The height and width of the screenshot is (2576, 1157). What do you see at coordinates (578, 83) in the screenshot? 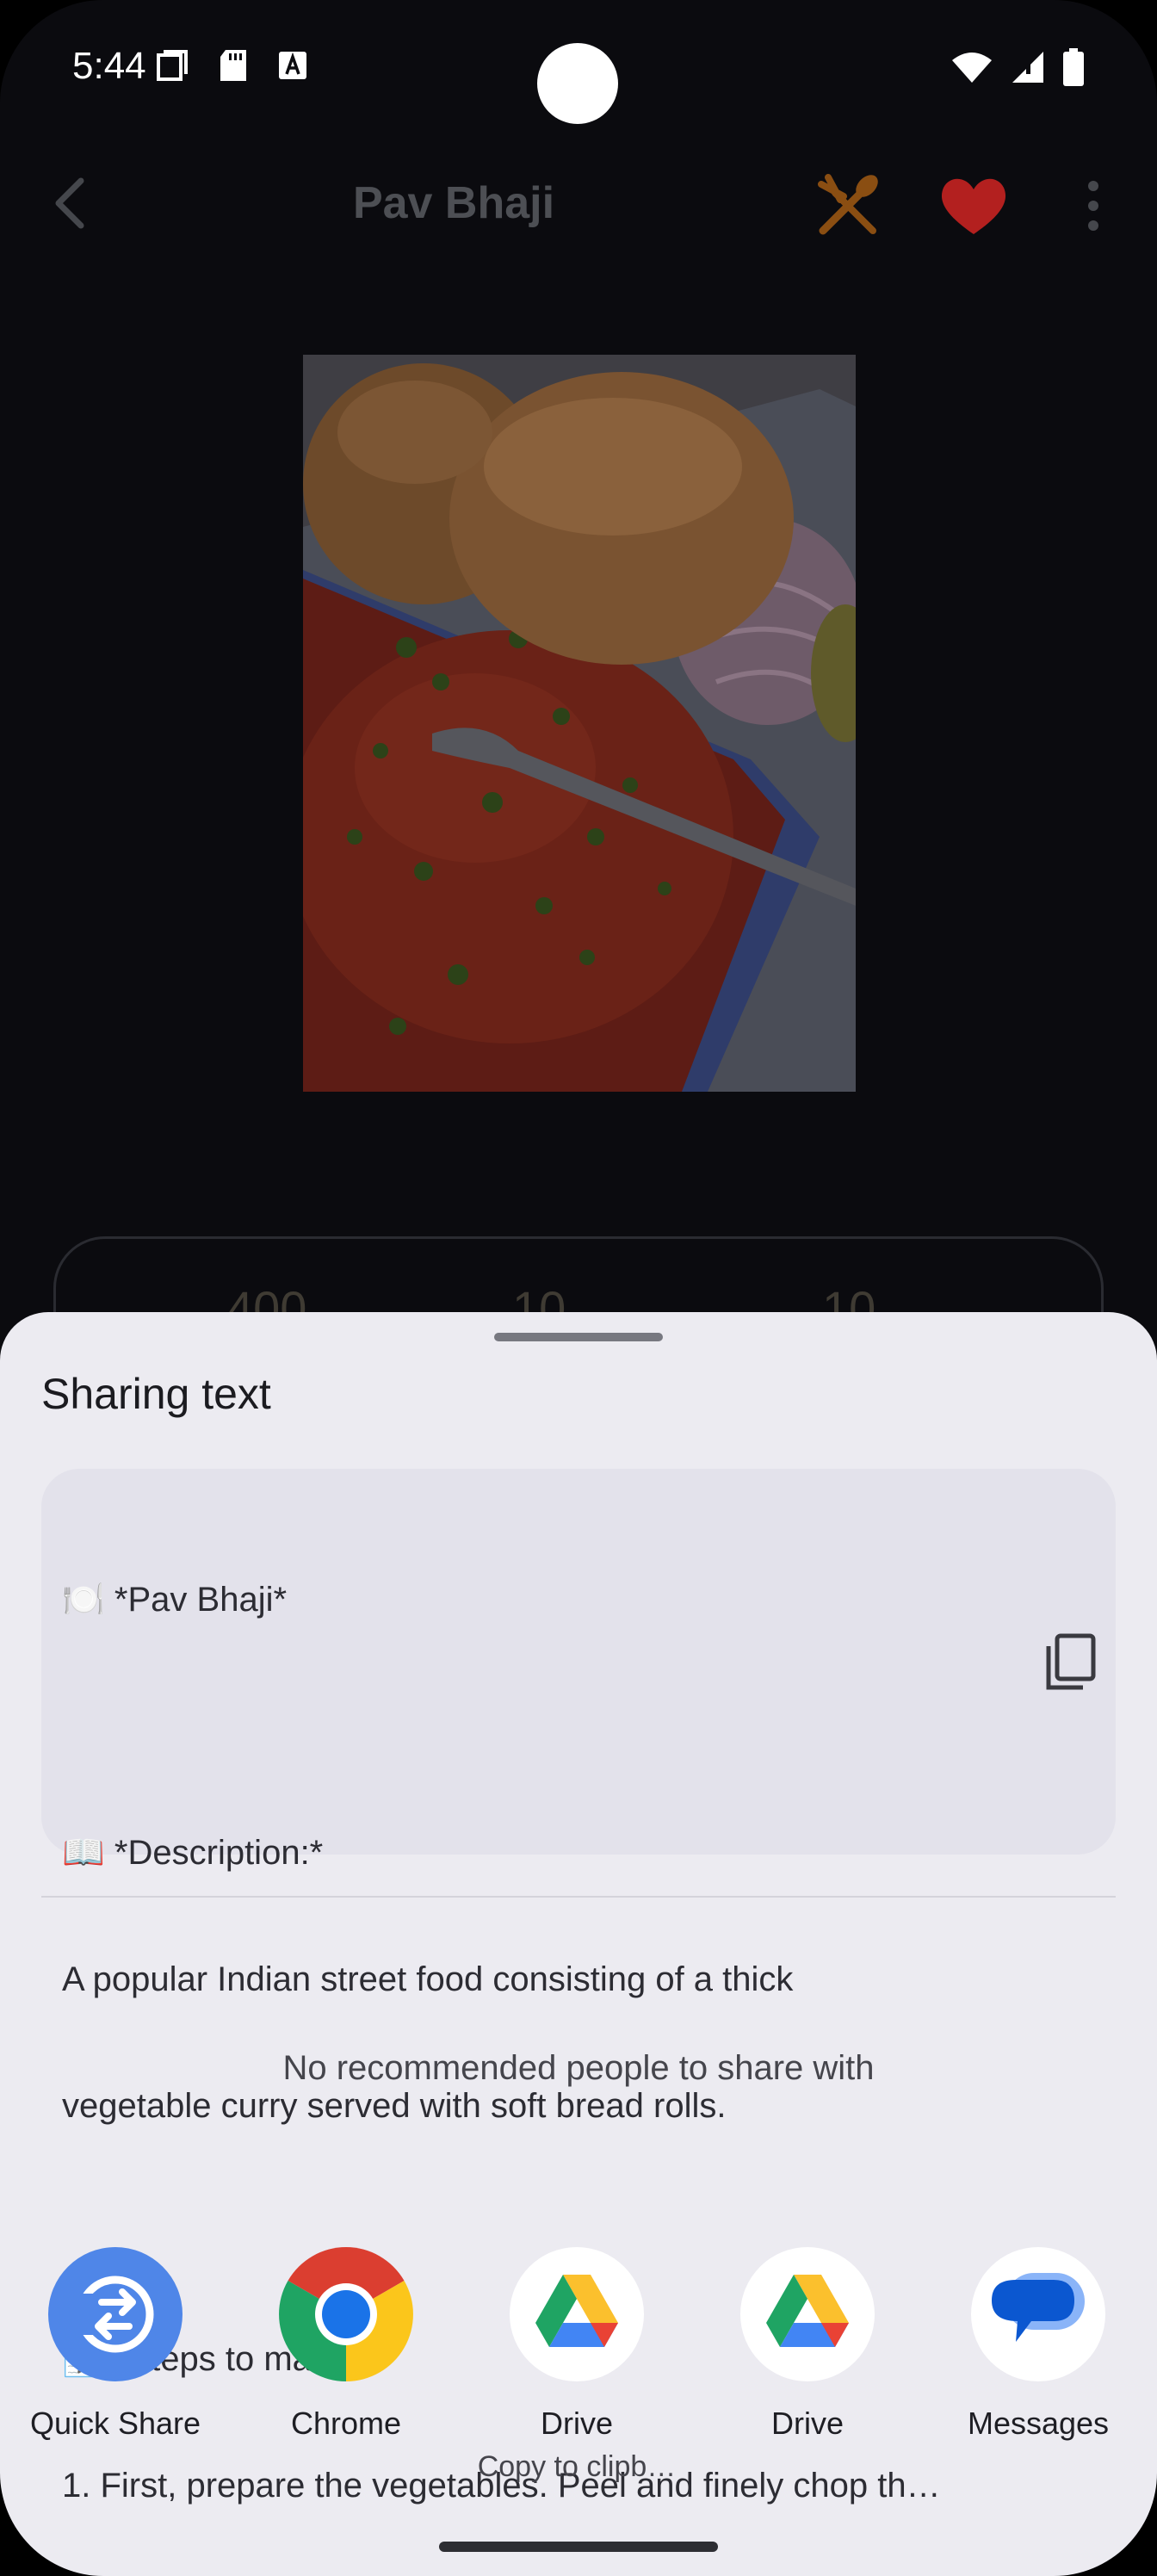
I see `camera-cutout` at bounding box center [578, 83].